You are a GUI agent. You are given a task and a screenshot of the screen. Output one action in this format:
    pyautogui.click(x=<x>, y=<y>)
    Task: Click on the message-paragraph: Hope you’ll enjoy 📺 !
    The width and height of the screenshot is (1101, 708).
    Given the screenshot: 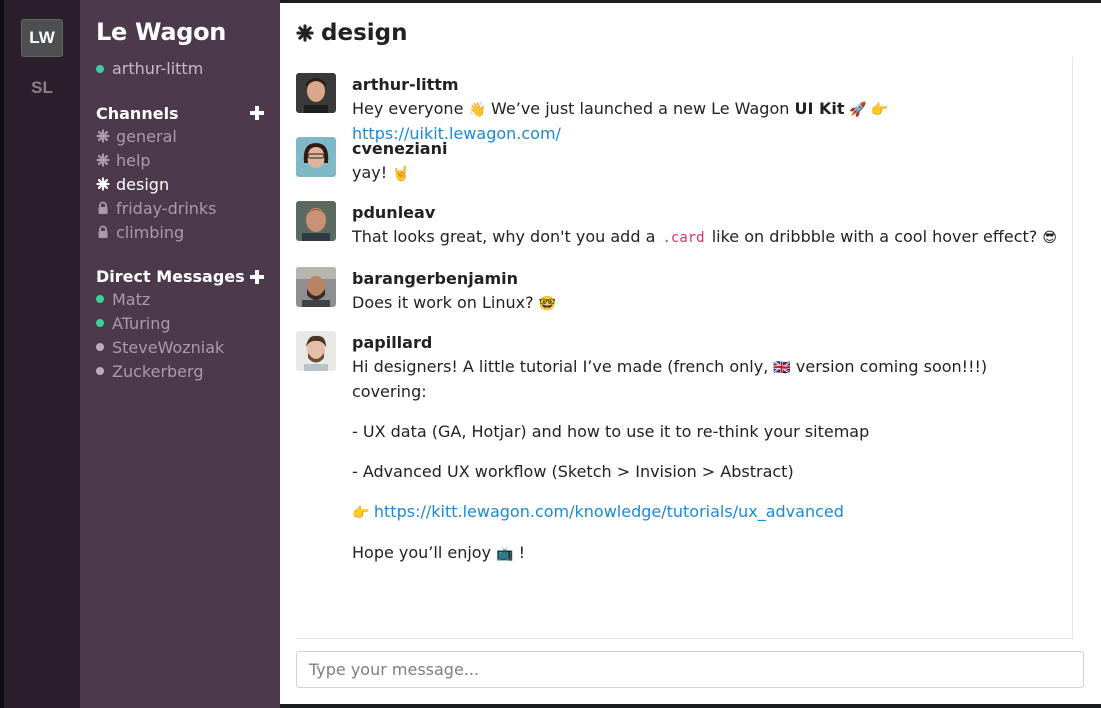 What is the action you would take?
    pyautogui.click(x=707, y=553)
    